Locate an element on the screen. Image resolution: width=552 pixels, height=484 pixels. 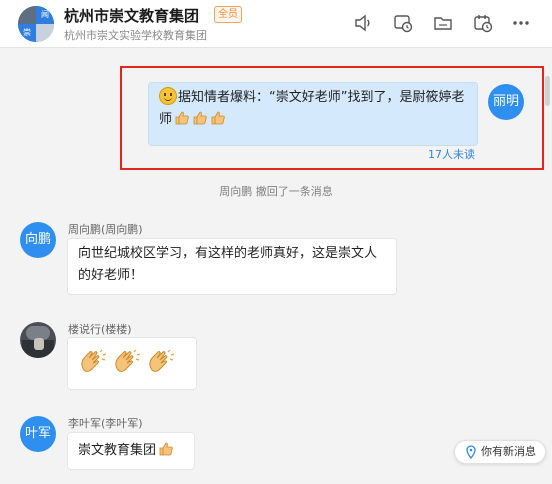
message-bubble: 崇文教育集团 is located at coordinates (131, 451).